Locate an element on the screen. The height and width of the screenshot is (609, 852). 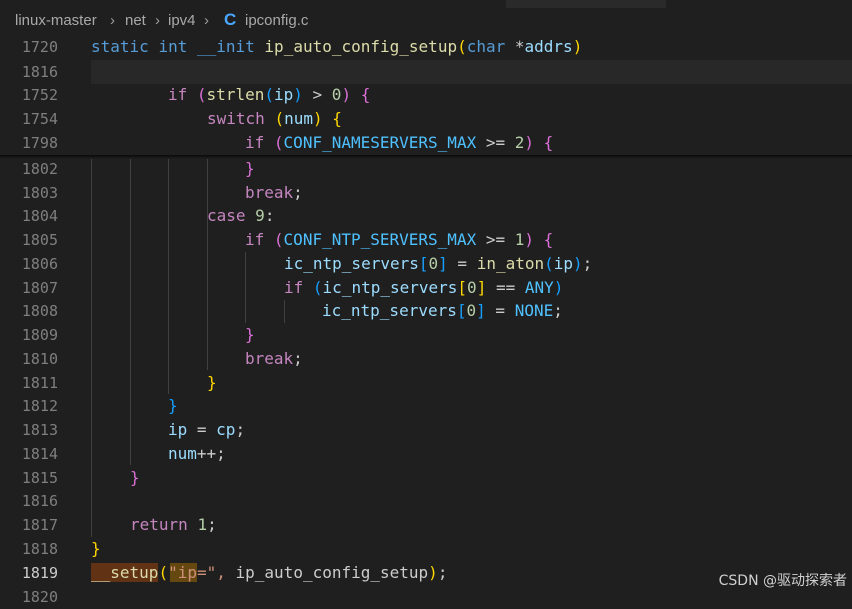
code-line: 1814 num++; is located at coordinates (426, 454).